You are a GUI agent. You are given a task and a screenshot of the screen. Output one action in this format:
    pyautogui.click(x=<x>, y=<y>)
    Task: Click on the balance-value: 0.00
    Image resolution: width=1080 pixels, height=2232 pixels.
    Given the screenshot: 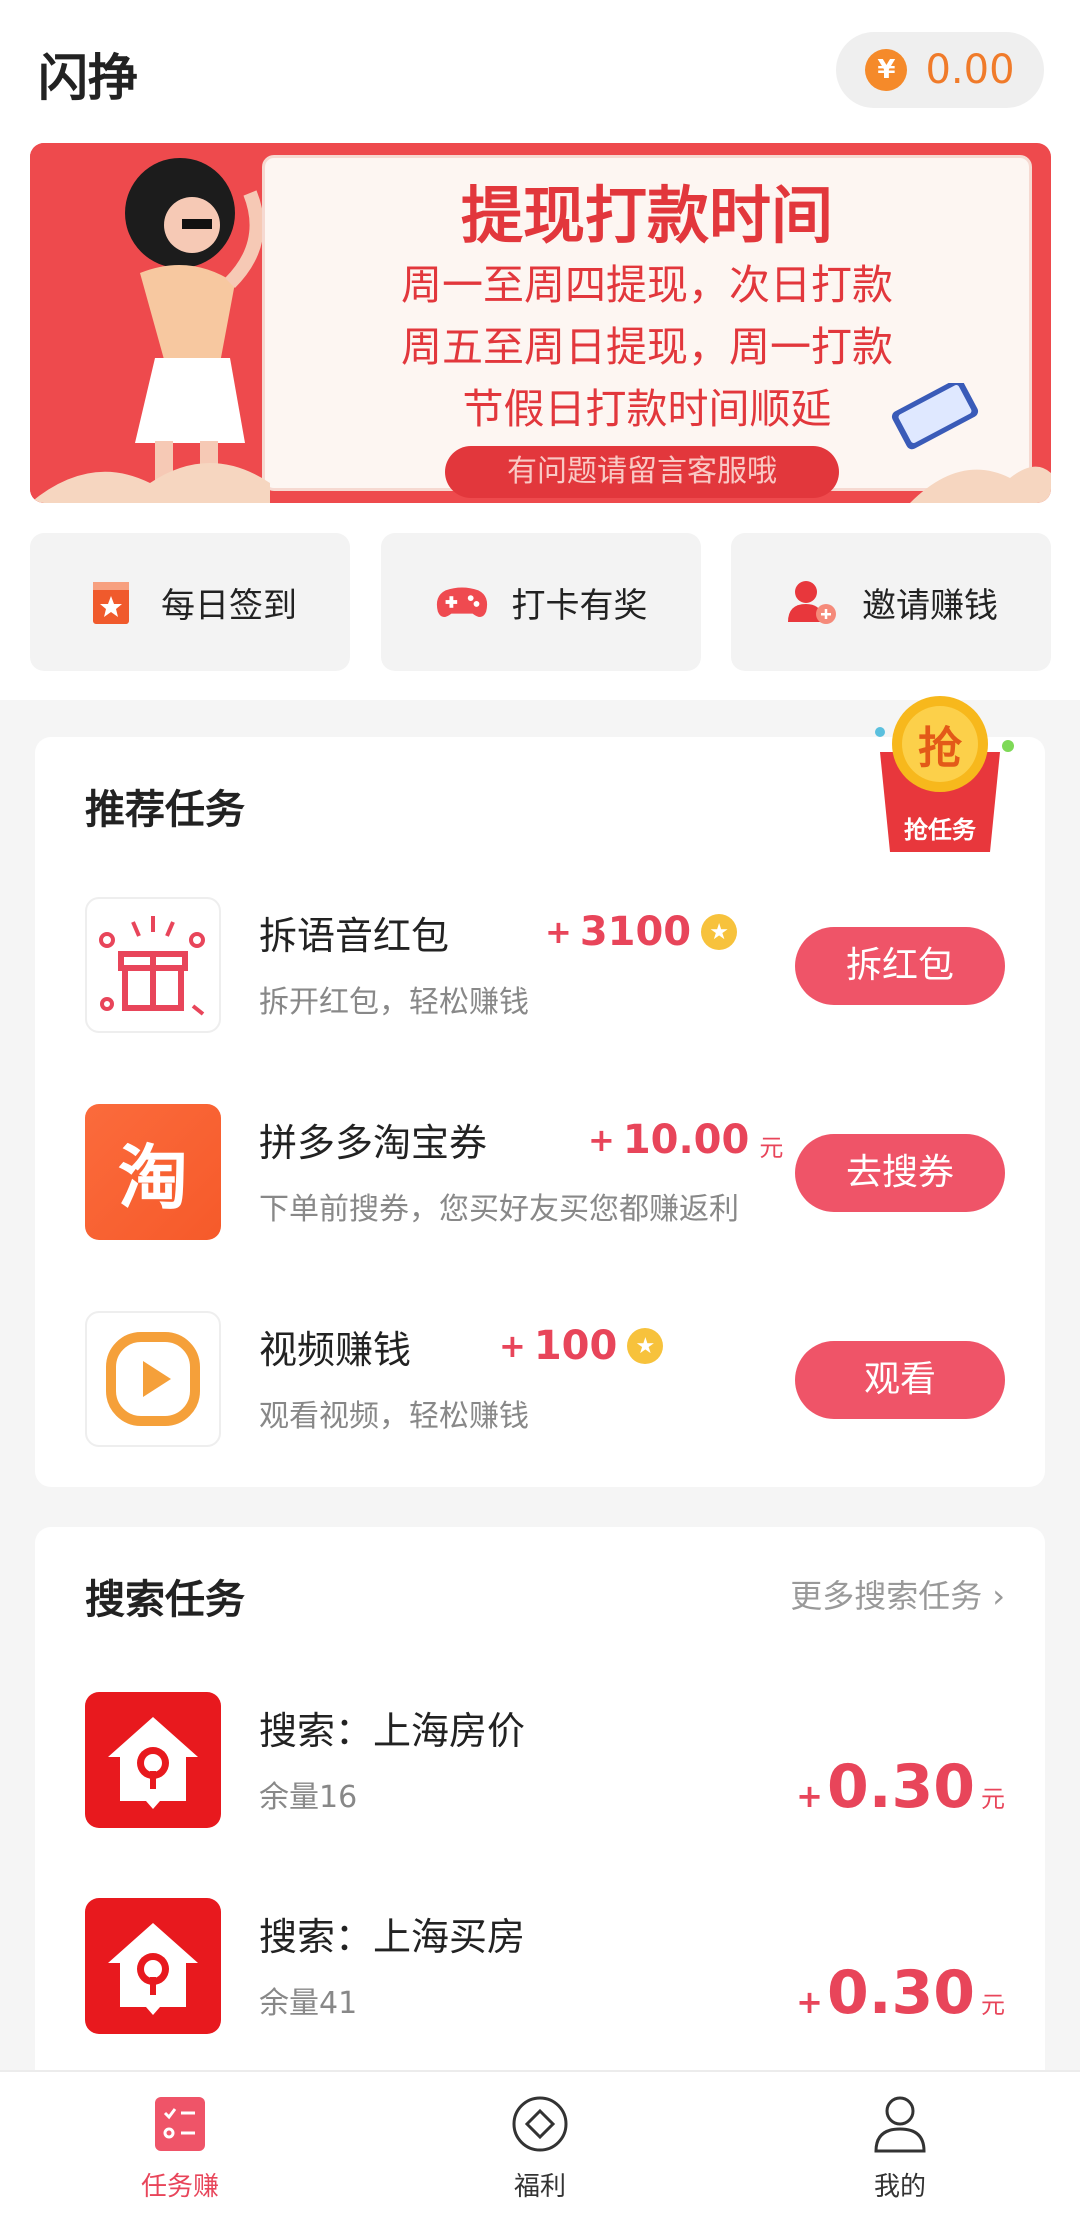 What is the action you would take?
    pyautogui.click(x=970, y=70)
    